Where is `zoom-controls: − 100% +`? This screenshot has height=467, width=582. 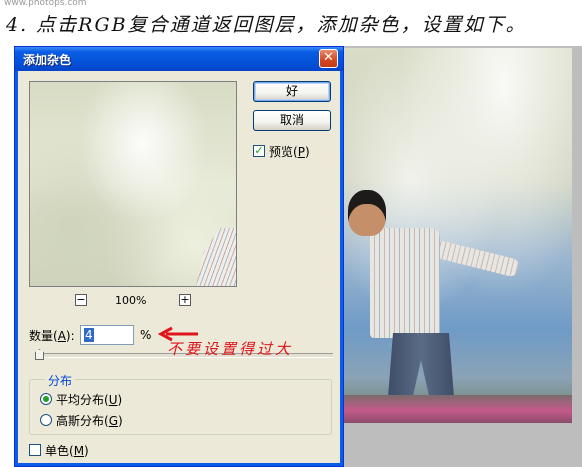
zoom-controls: − 100% + is located at coordinates (140, 301).